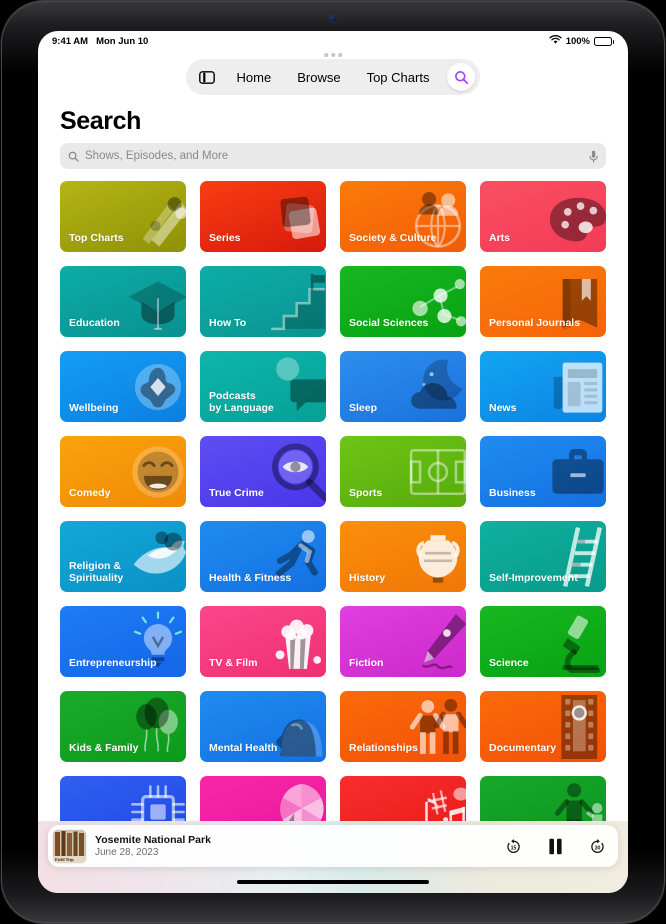 Image resolution: width=666 pixels, height=924 pixels. Describe the element at coordinates (503, 407) in the screenshot. I see `category-tile-label: News` at that location.